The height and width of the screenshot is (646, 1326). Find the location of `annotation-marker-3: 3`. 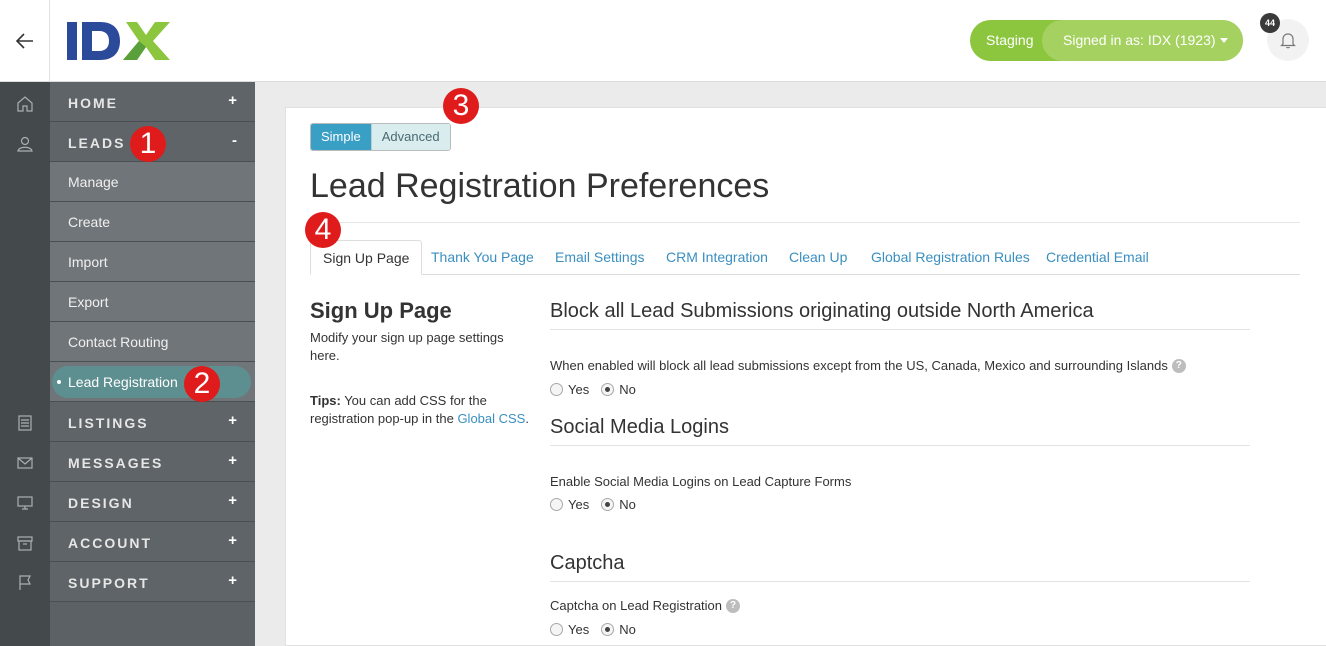

annotation-marker-3: 3 is located at coordinates (461, 106).